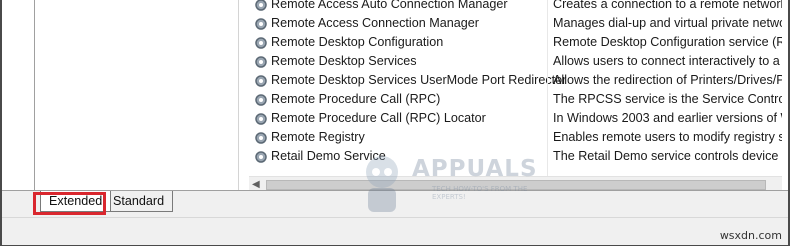 The height and width of the screenshot is (246, 790). I want to click on highlight-box, so click(69, 203).